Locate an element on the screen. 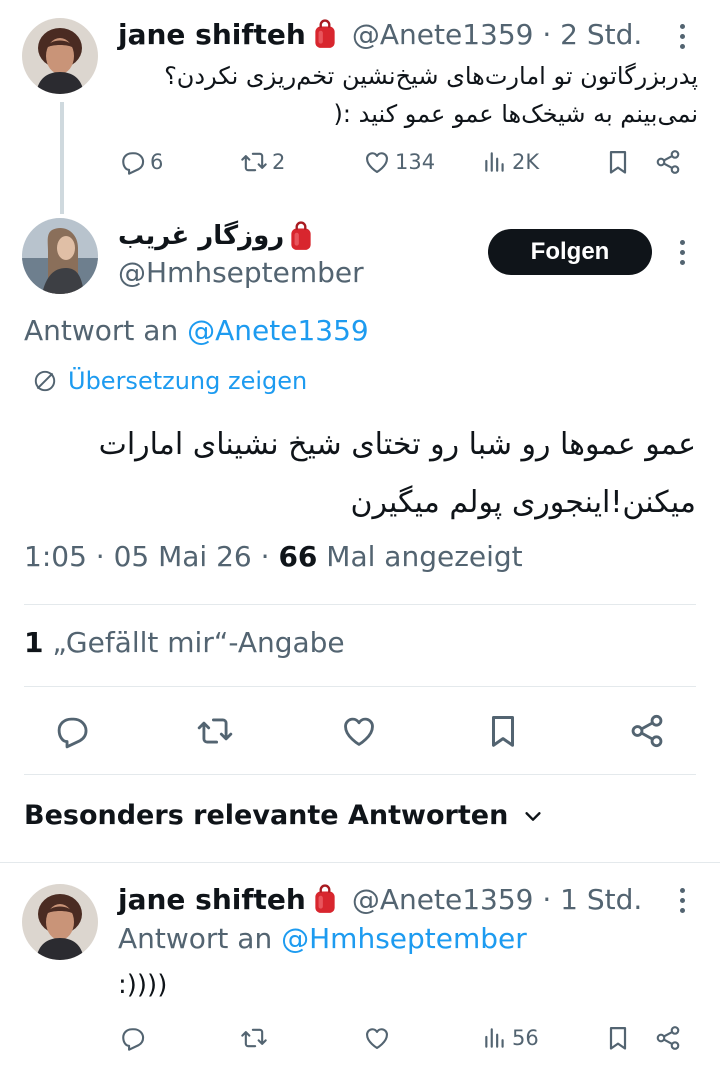  translate-link: Übersetzung zeigen is located at coordinates (169, 381).